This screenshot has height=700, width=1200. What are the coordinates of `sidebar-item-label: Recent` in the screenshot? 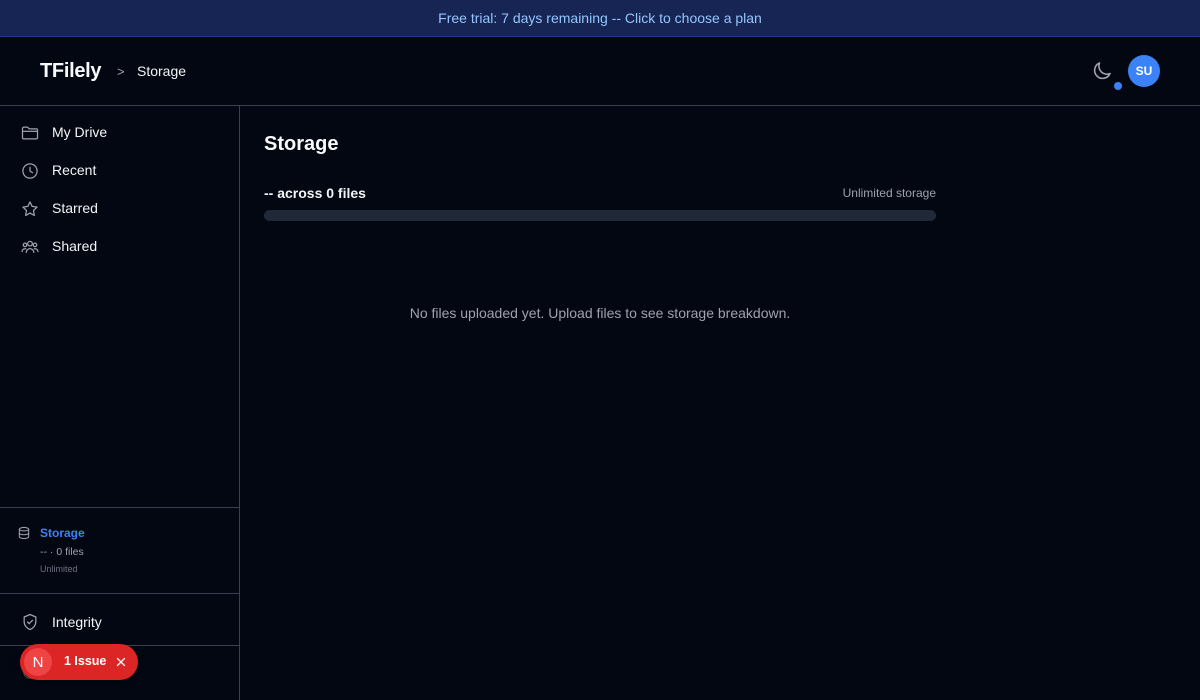 It's located at (74, 170).